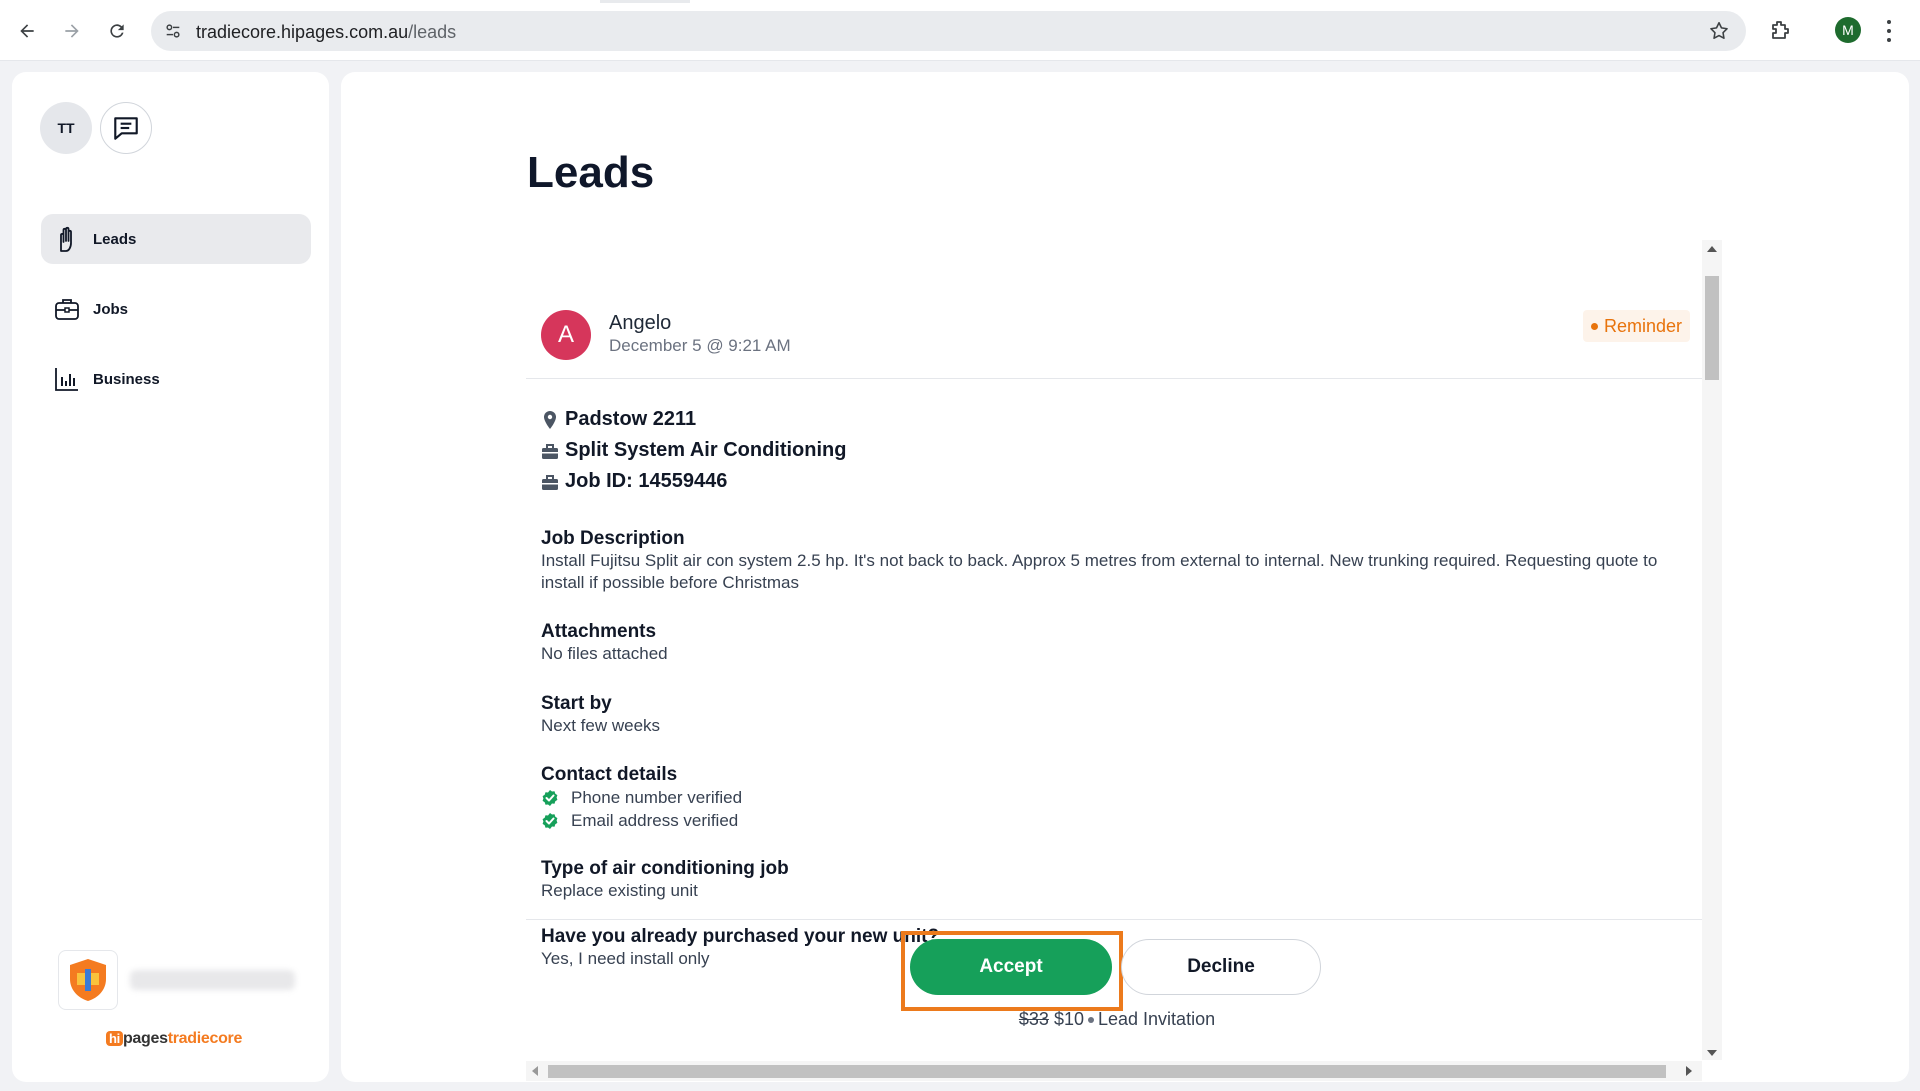  What do you see at coordinates (1712, 650) in the screenshot?
I see `vertical-scrollbar` at bounding box center [1712, 650].